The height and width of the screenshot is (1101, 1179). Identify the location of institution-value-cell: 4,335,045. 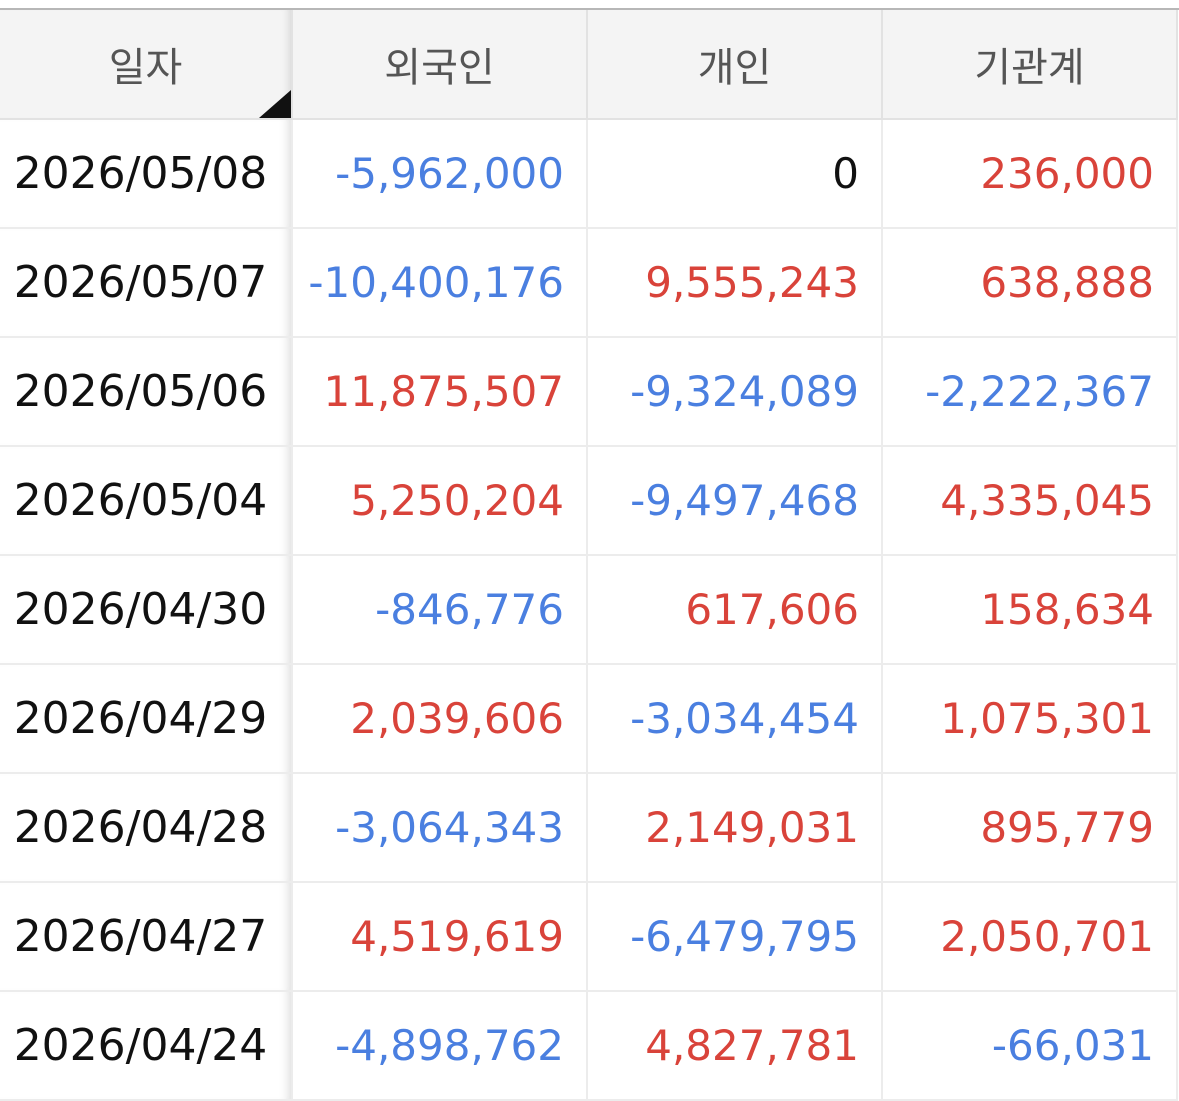
(1030, 501).